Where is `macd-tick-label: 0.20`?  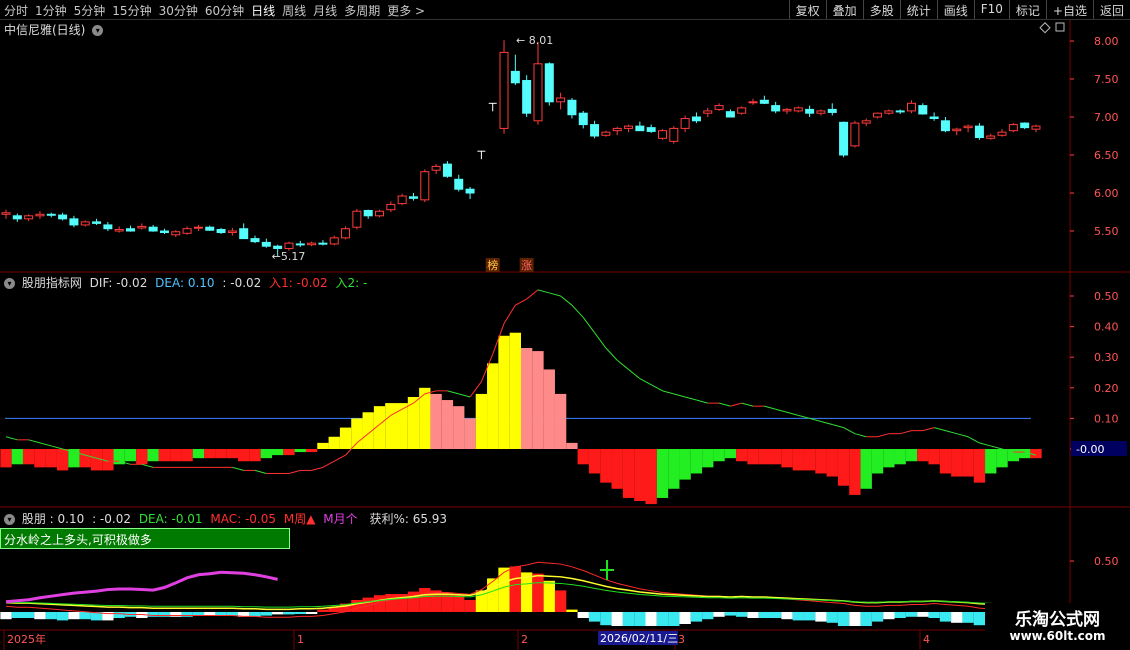
macd-tick-label: 0.20 is located at coordinates (1106, 388).